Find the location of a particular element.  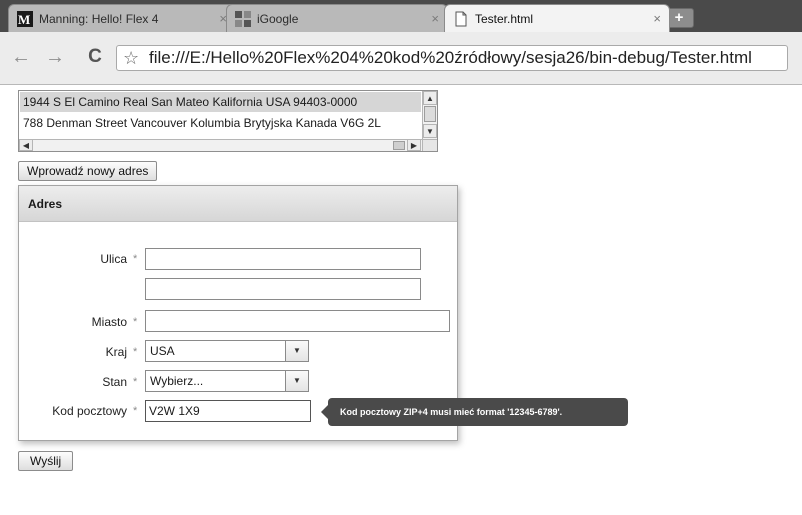

svg-text: M is located at coordinates (24, 19).